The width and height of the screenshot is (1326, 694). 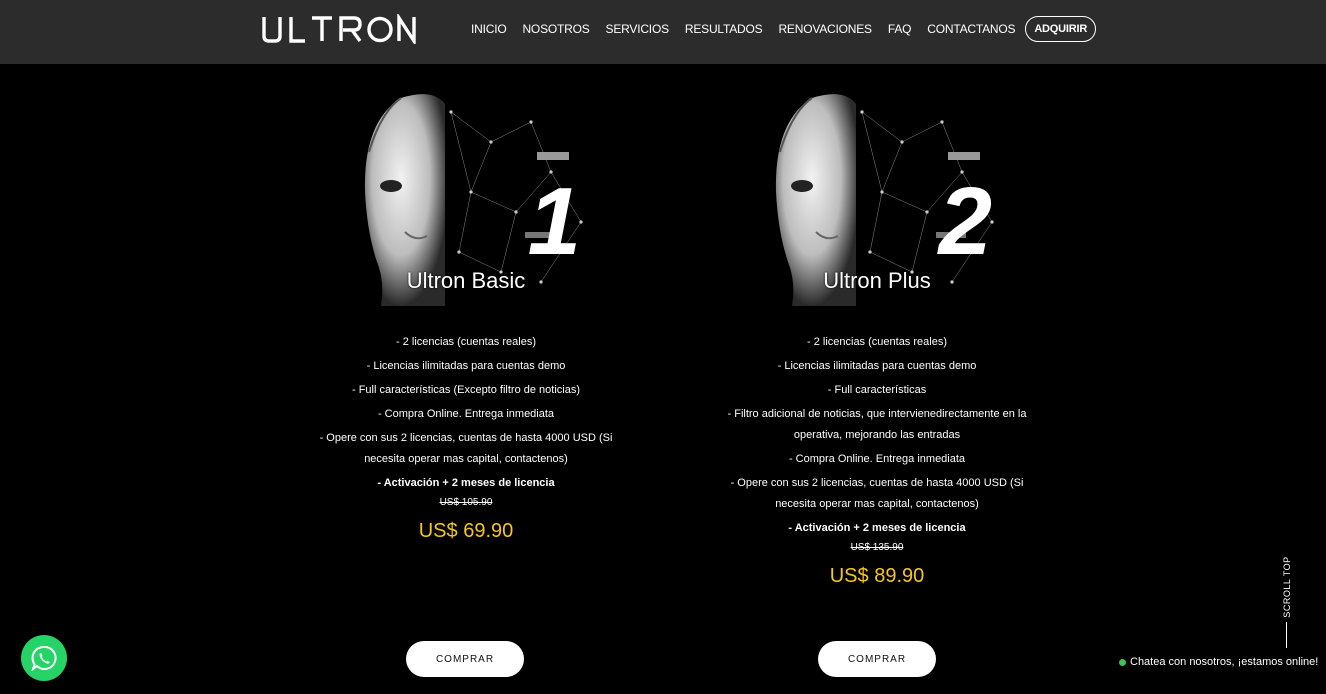 What do you see at coordinates (825, 29) in the screenshot?
I see `nav-renovaciones: RENOVACIONES` at bounding box center [825, 29].